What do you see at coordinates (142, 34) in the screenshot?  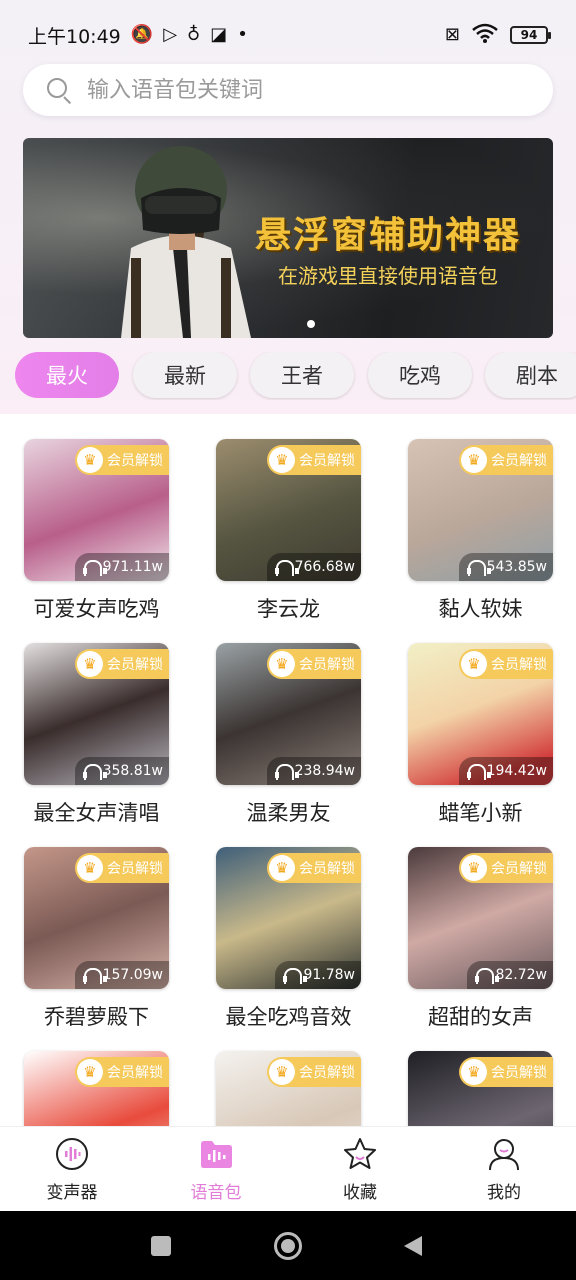 I see `mute-bell-icon: 🔕` at bounding box center [142, 34].